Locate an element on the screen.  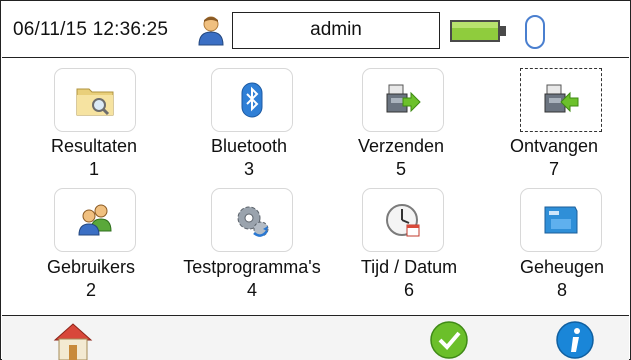
info-icon is located at coordinates (575, 340).